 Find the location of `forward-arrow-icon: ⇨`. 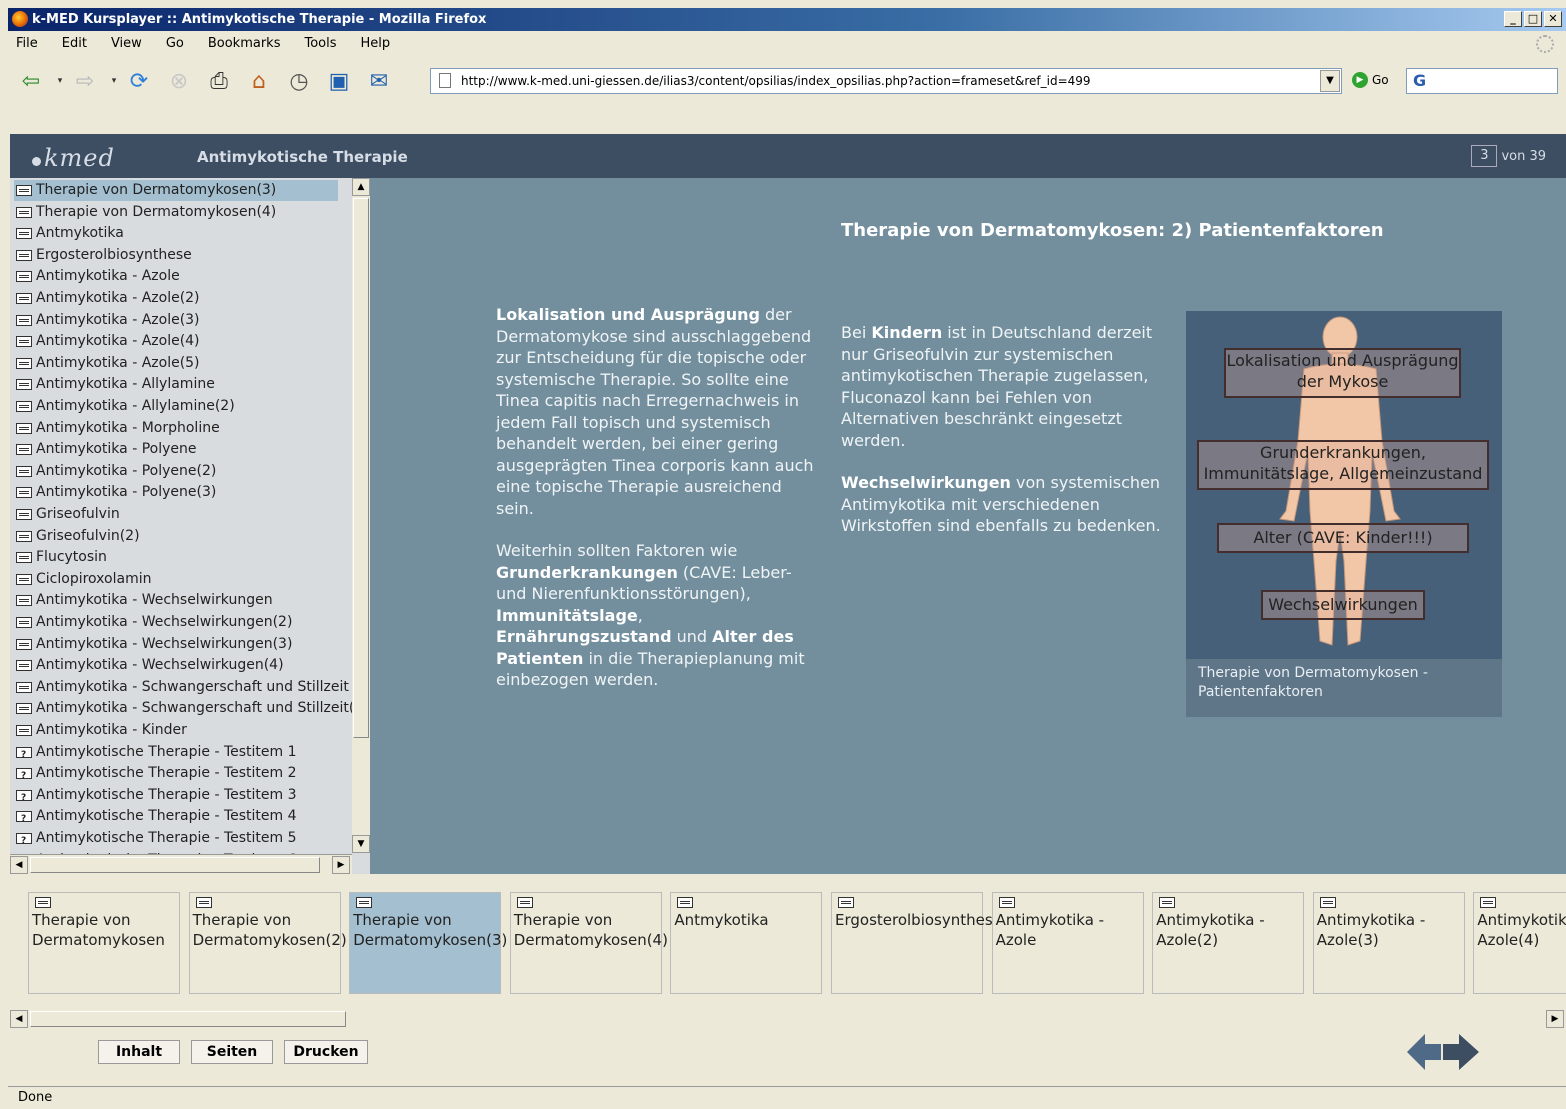

forward-arrow-icon: ⇨ is located at coordinates (85, 81).